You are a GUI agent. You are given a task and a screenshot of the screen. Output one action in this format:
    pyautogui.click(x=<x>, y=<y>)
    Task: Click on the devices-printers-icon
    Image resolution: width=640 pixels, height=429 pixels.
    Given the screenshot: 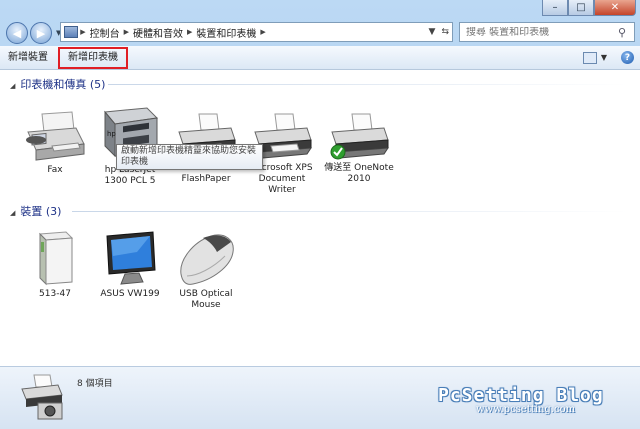 What is the action you would take?
    pyautogui.click(x=42, y=397)
    